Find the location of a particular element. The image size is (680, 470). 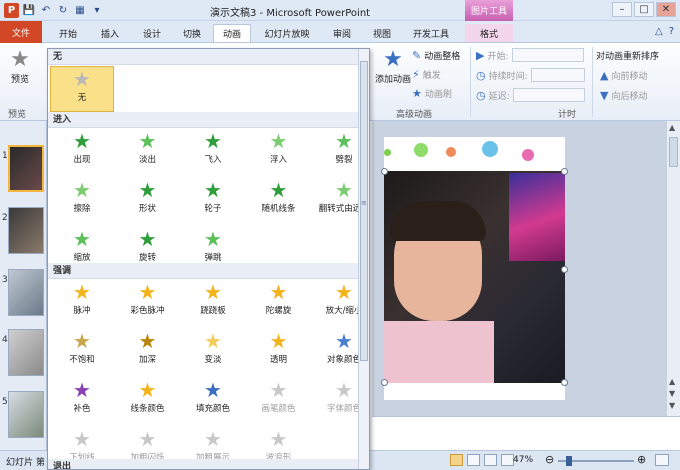

animation-item: ★ 线条颜色 is located at coordinates (148, 401).